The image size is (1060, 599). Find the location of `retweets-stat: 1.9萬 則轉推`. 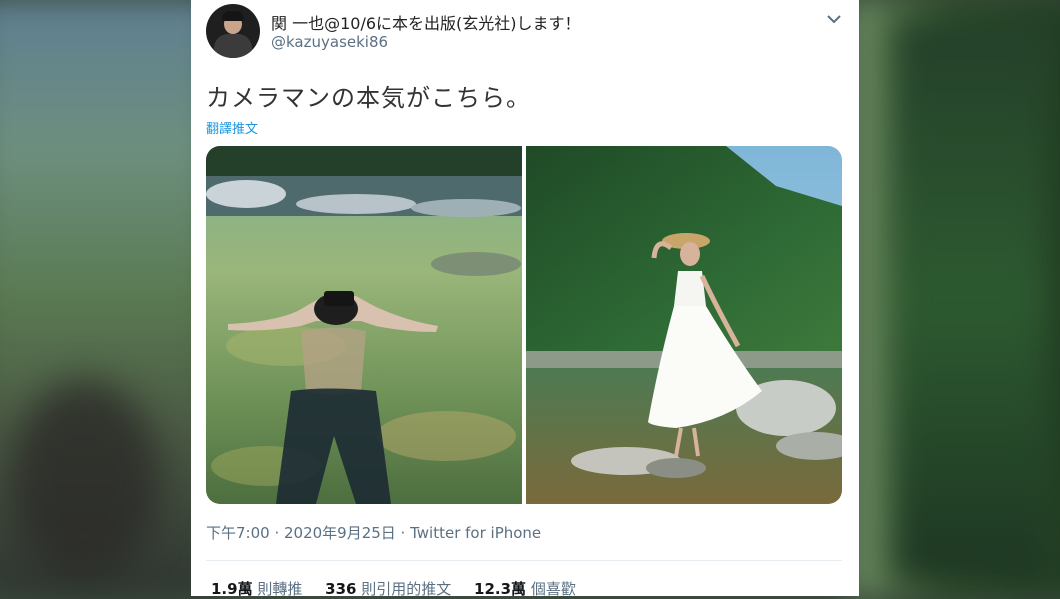

retweets-stat: 1.9萬 則轉推 is located at coordinates (256, 589).